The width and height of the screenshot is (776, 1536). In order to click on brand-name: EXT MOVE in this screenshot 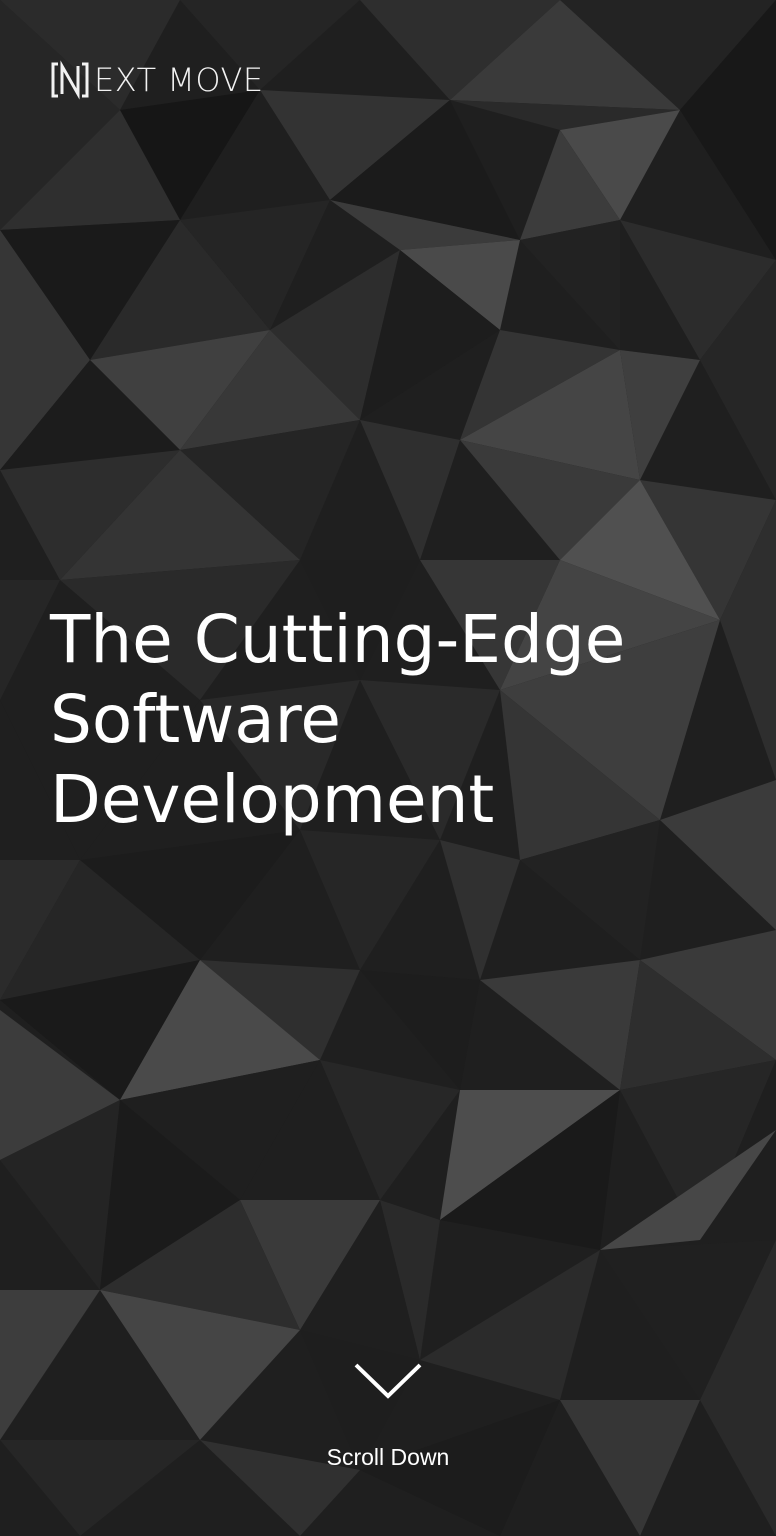, I will do `click(179, 80)`.